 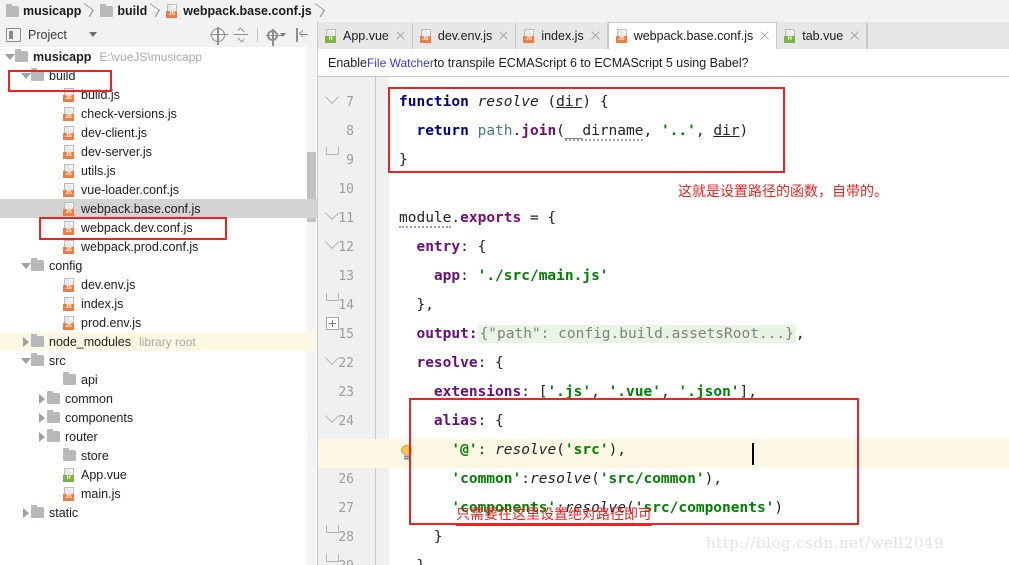 I want to click on tree-row: common, so click(x=158, y=398).